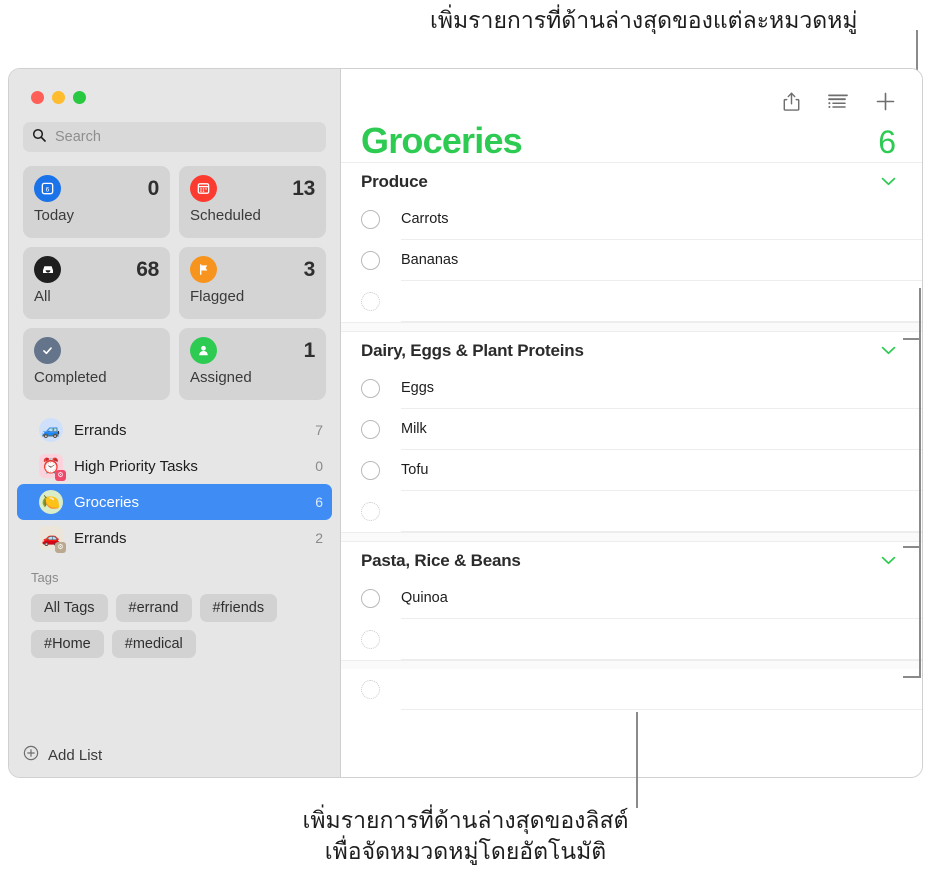 This screenshot has height=888, width=931. Describe the element at coordinates (47, 350) in the screenshot. I see `checkmark-icon` at that location.